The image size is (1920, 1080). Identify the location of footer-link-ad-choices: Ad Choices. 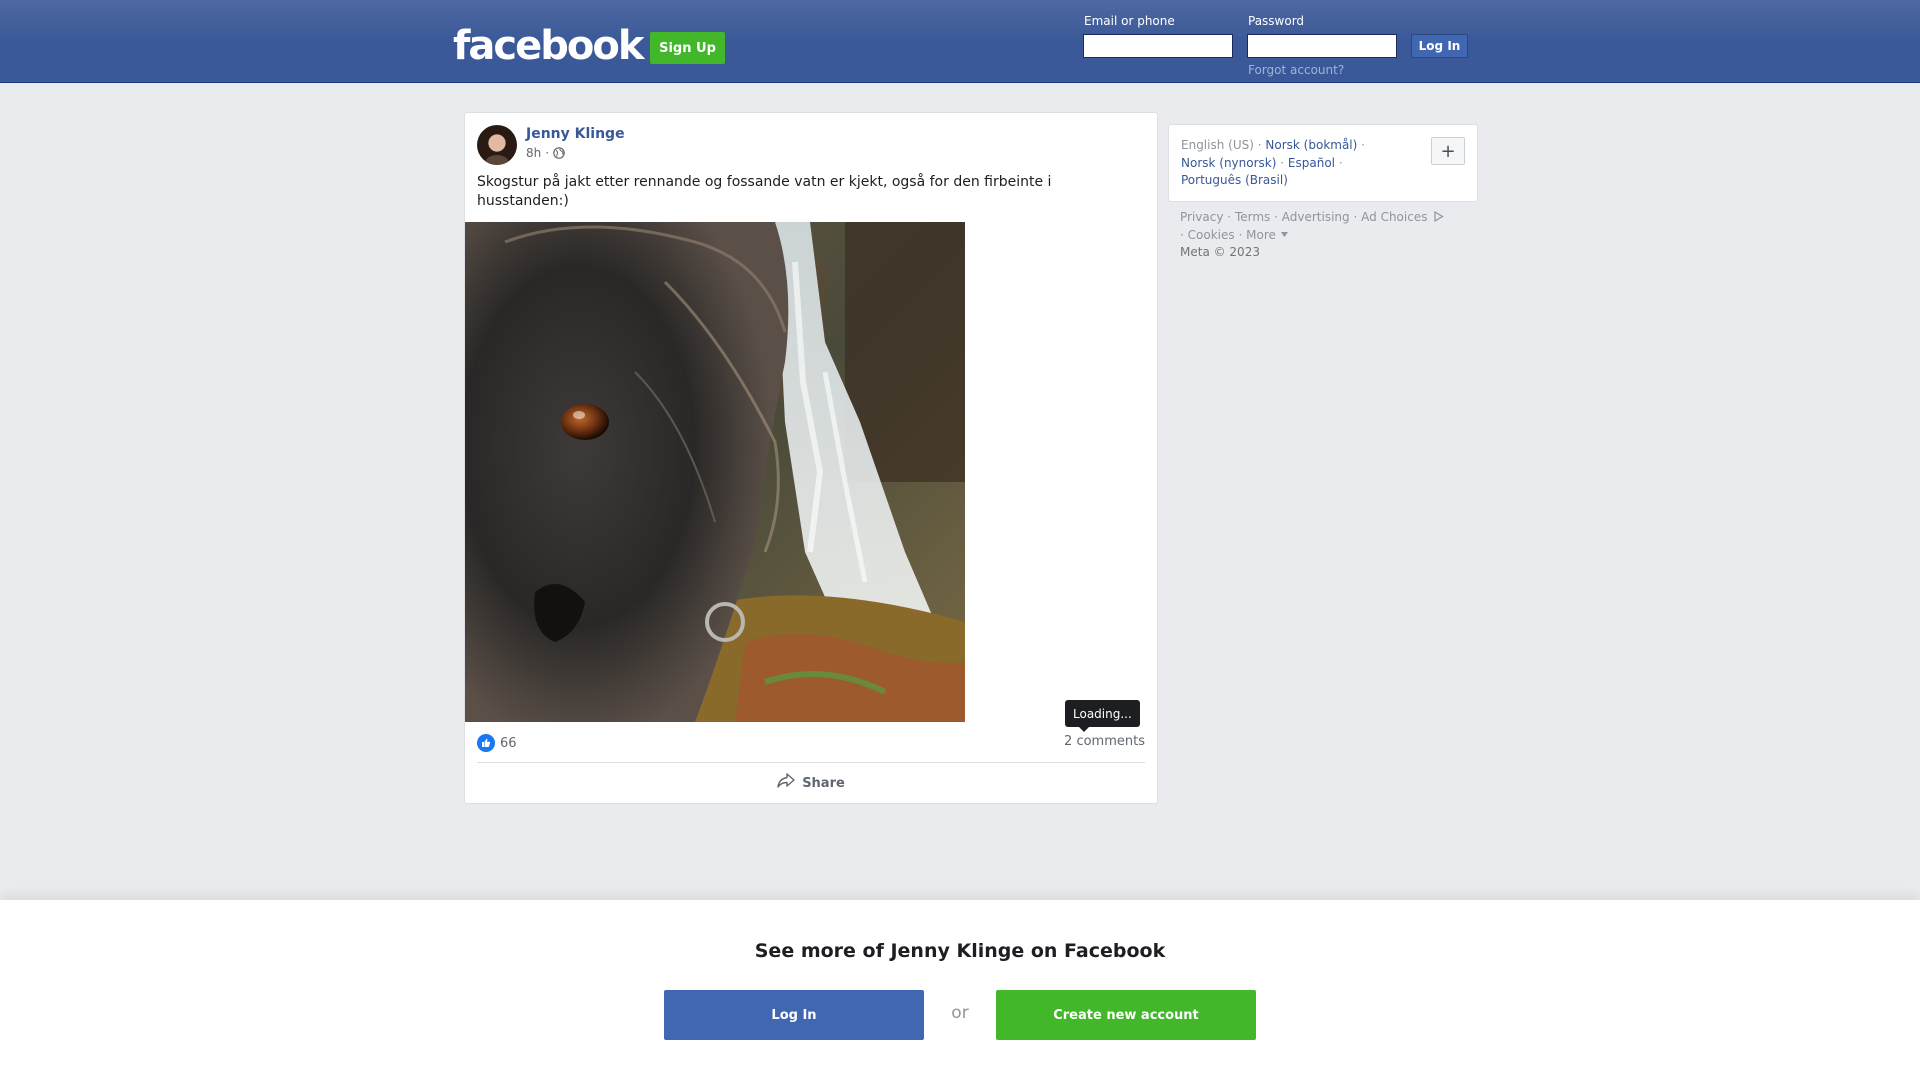
(1402, 217).